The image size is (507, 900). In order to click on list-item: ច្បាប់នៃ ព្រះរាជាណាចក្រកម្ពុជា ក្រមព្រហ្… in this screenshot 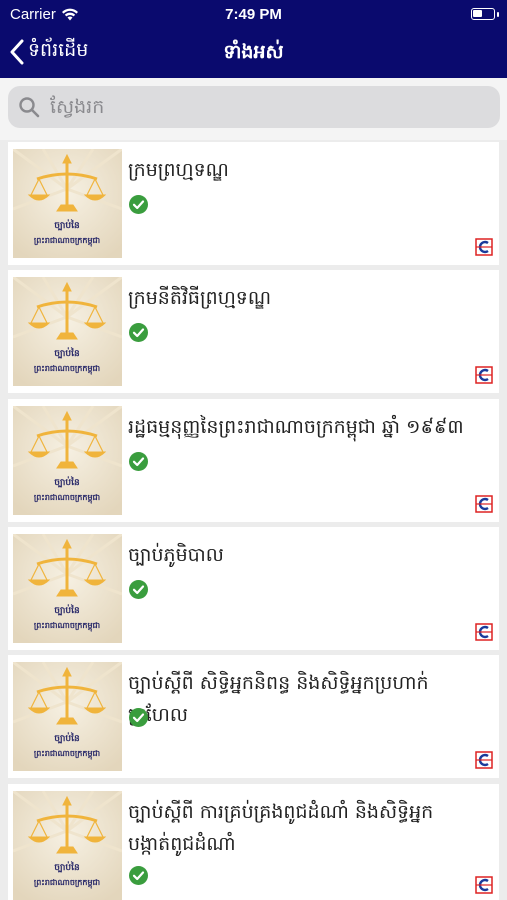, I will do `click(253, 203)`.